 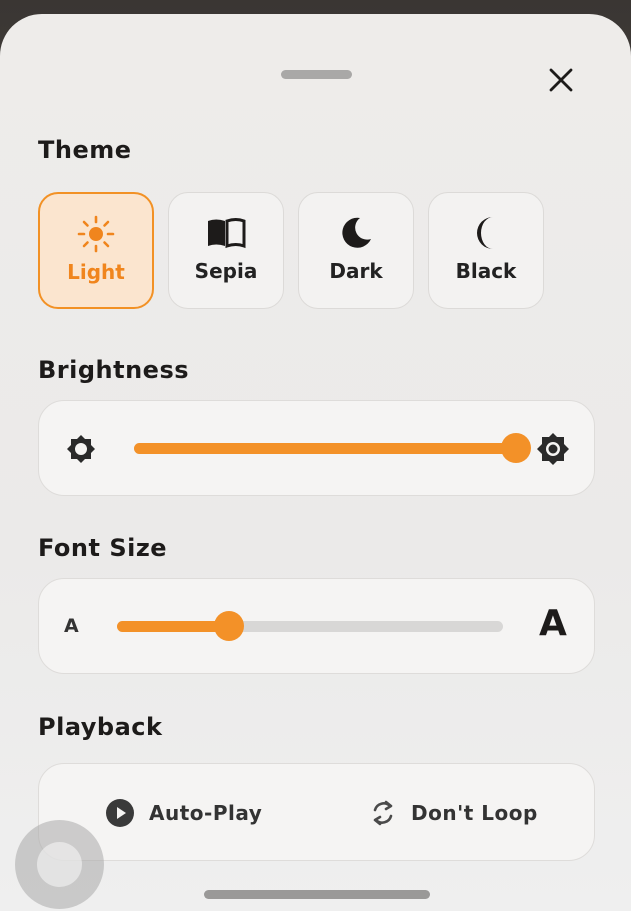 What do you see at coordinates (356, 233) in the screenshot?
I see `moon-icon` at bounding box center [356, 233].